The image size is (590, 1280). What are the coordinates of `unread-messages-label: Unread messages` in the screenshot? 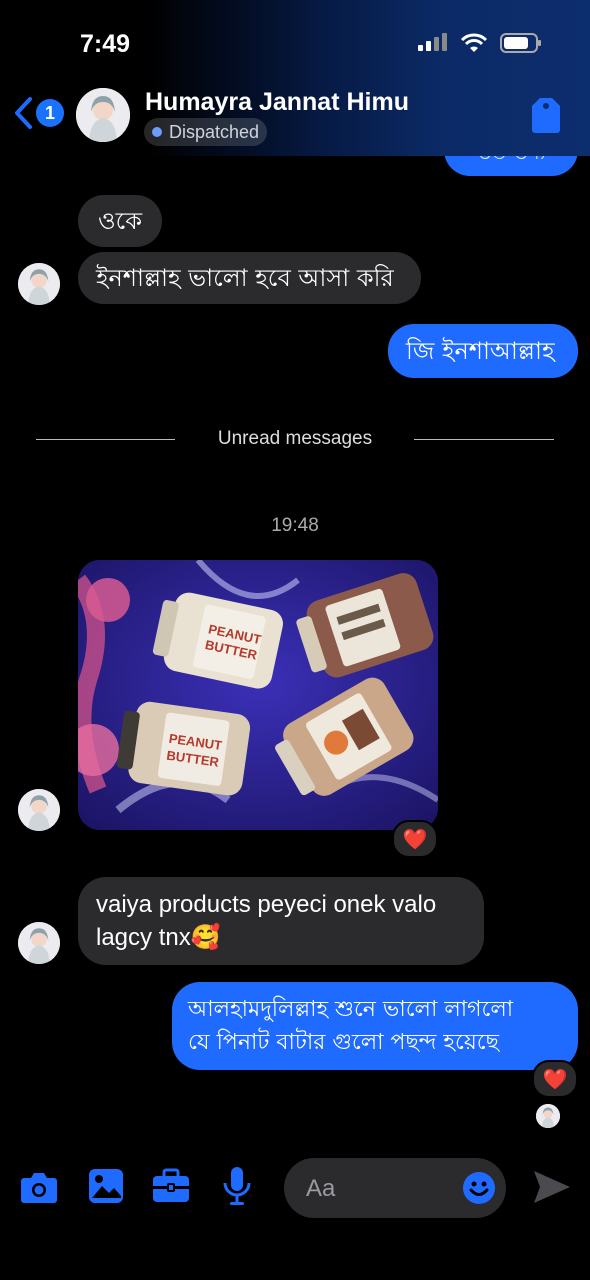 It's located at (295, 438).